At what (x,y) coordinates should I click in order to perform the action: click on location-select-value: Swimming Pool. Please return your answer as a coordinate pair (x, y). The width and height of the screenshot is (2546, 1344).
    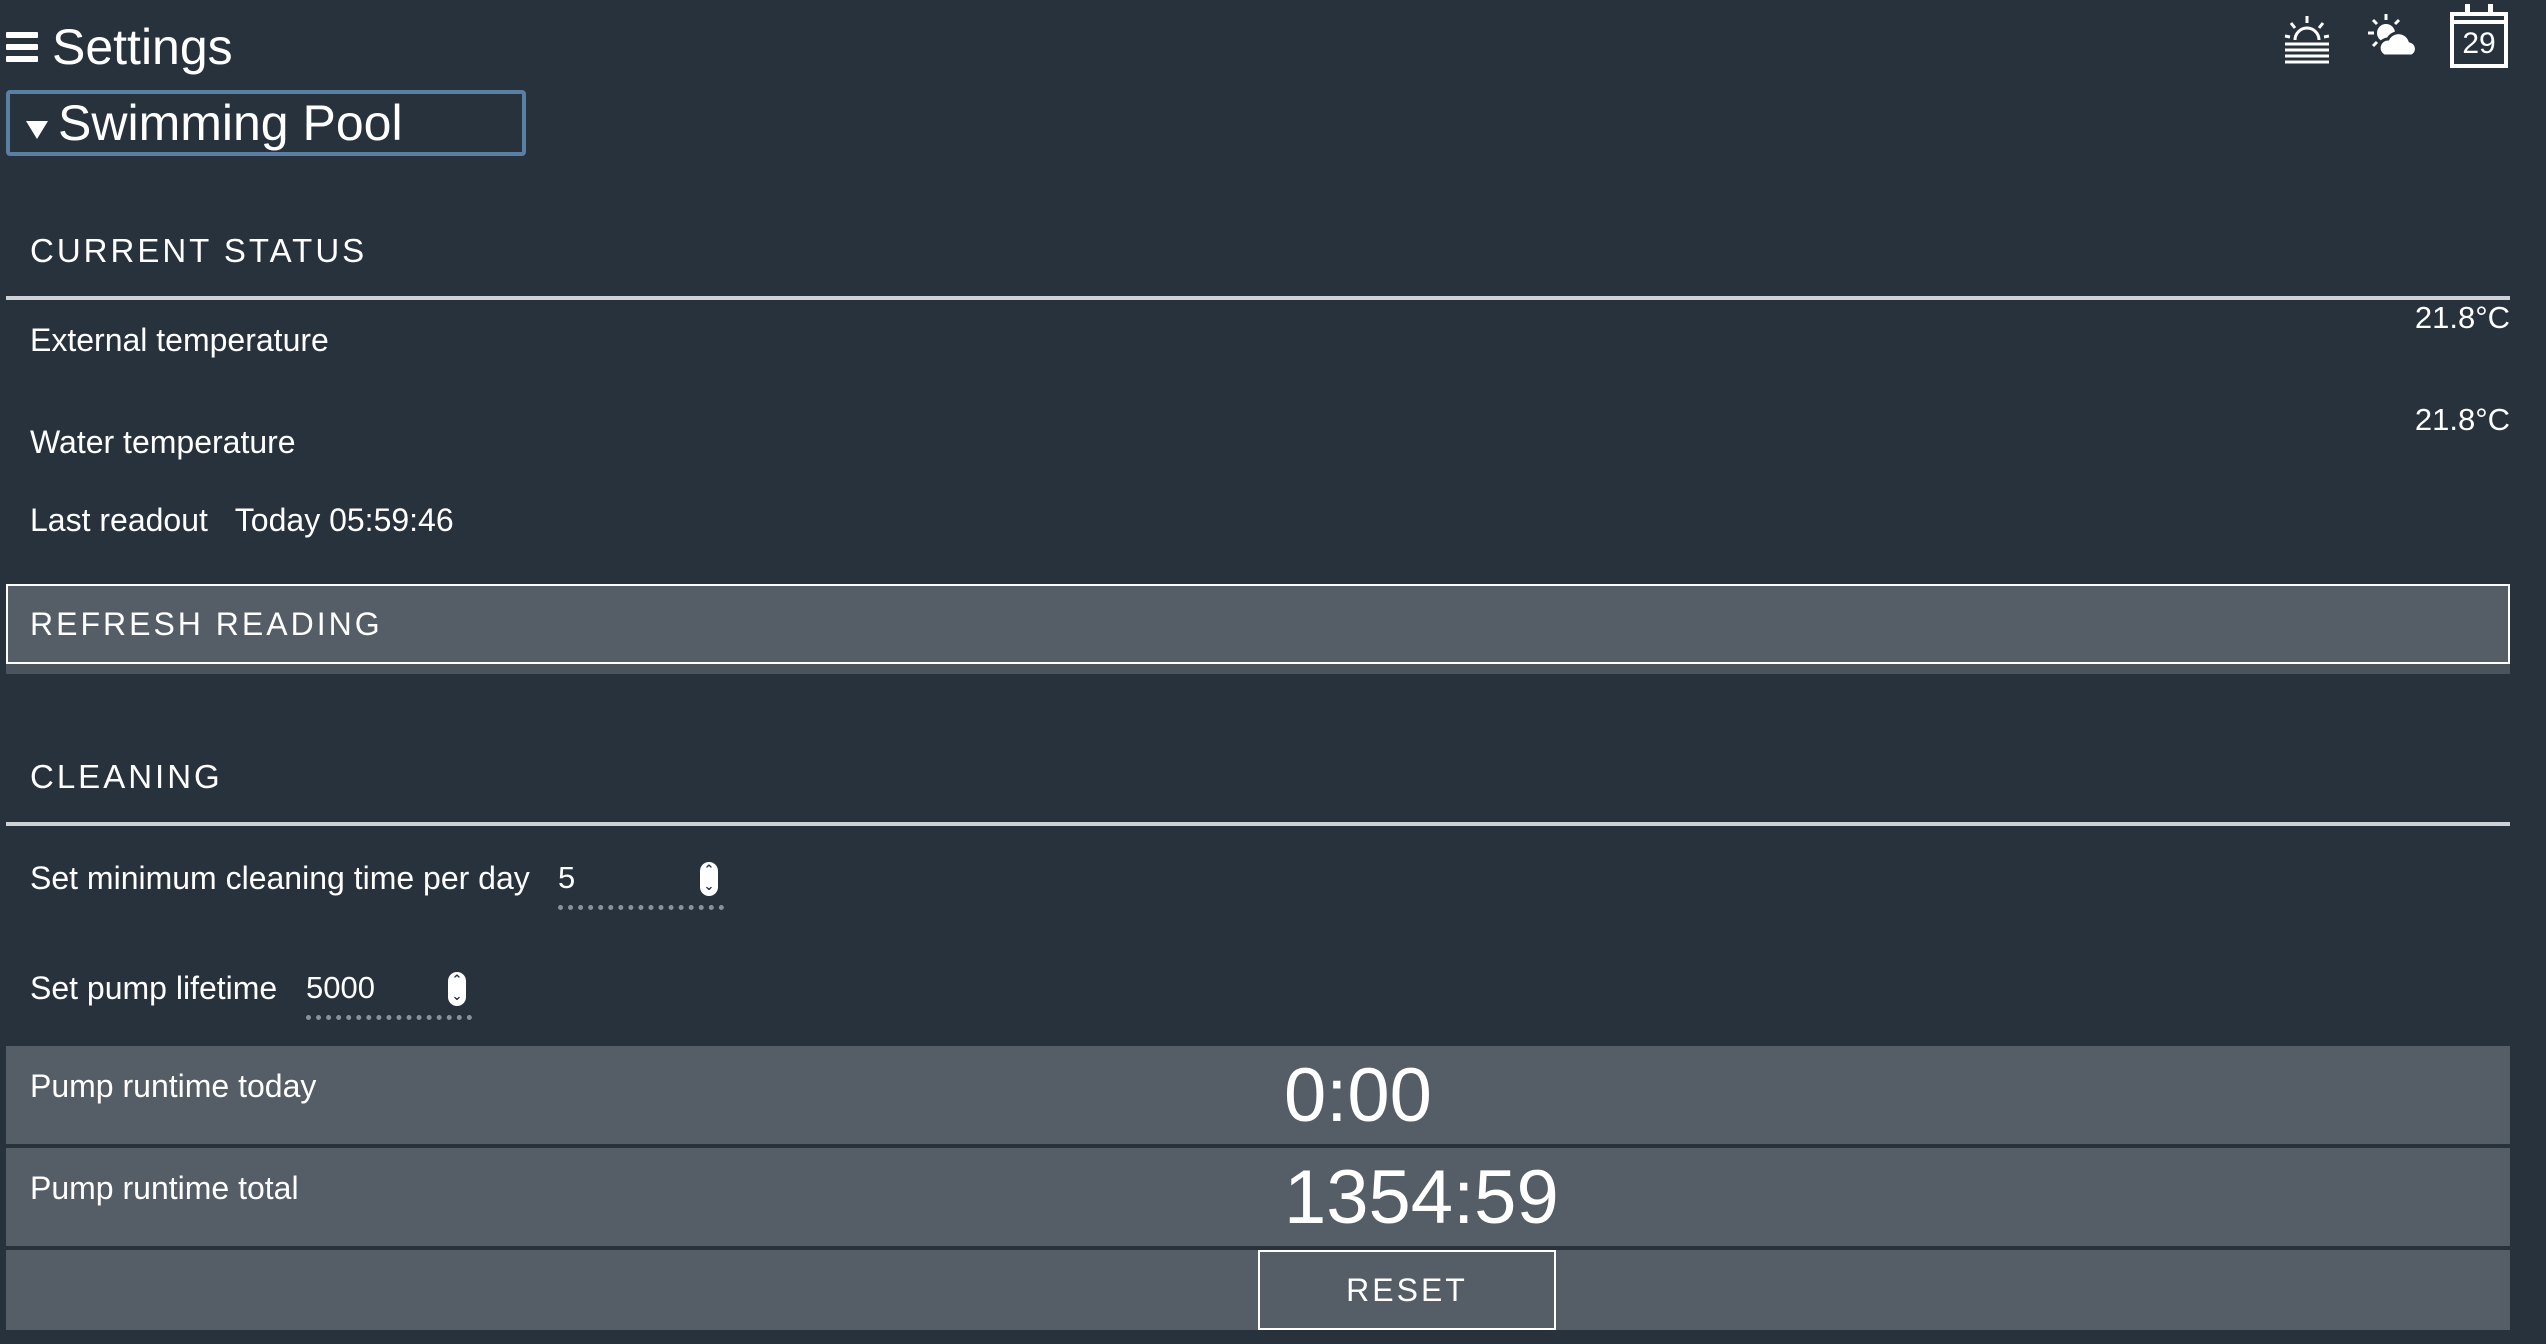
    Looking at the image, I should click on (230, 123).